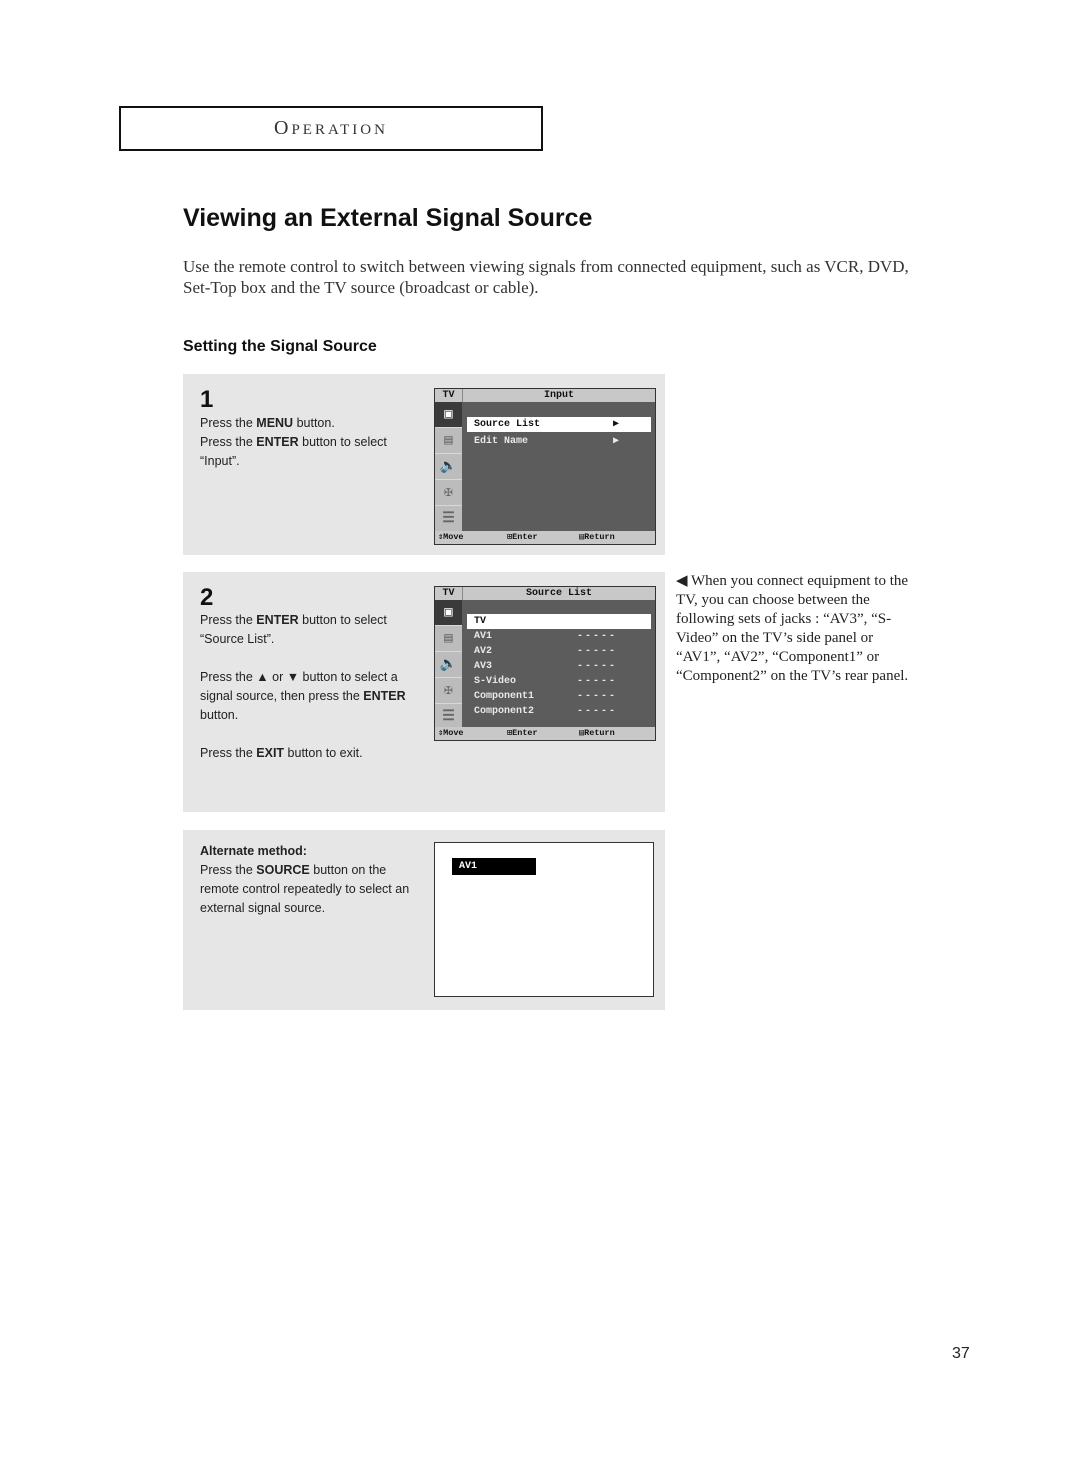 Image resolution: width=1080 pixels, height=1482 pixels. I want to click on page-title: Viewing an External Signal Source, so click(388, 218).